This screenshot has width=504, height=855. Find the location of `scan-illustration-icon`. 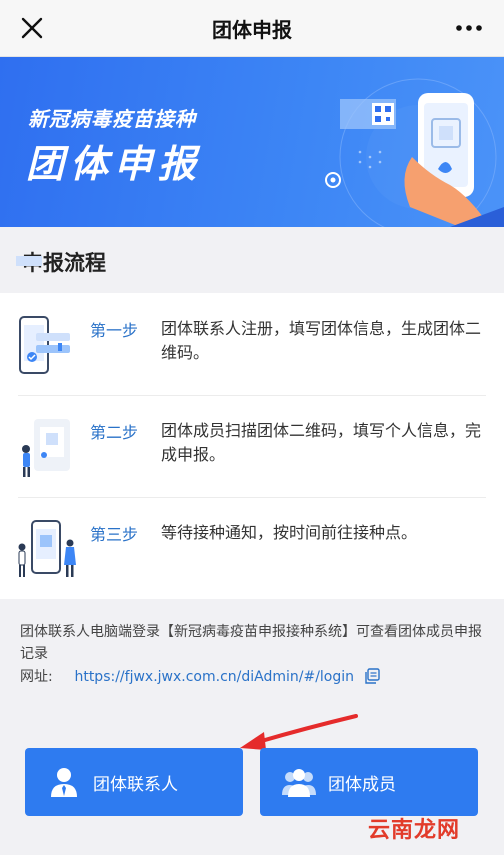

scan-illustration-icon is located at coordinates (46, 448).